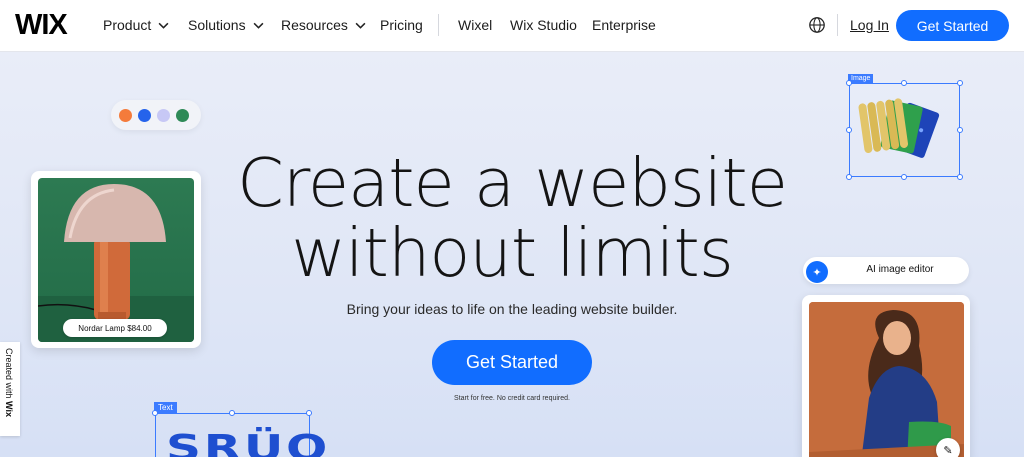  Describe the element at coordinates (125, 115) in the screenshot. I see `swatch-orange` at that location.